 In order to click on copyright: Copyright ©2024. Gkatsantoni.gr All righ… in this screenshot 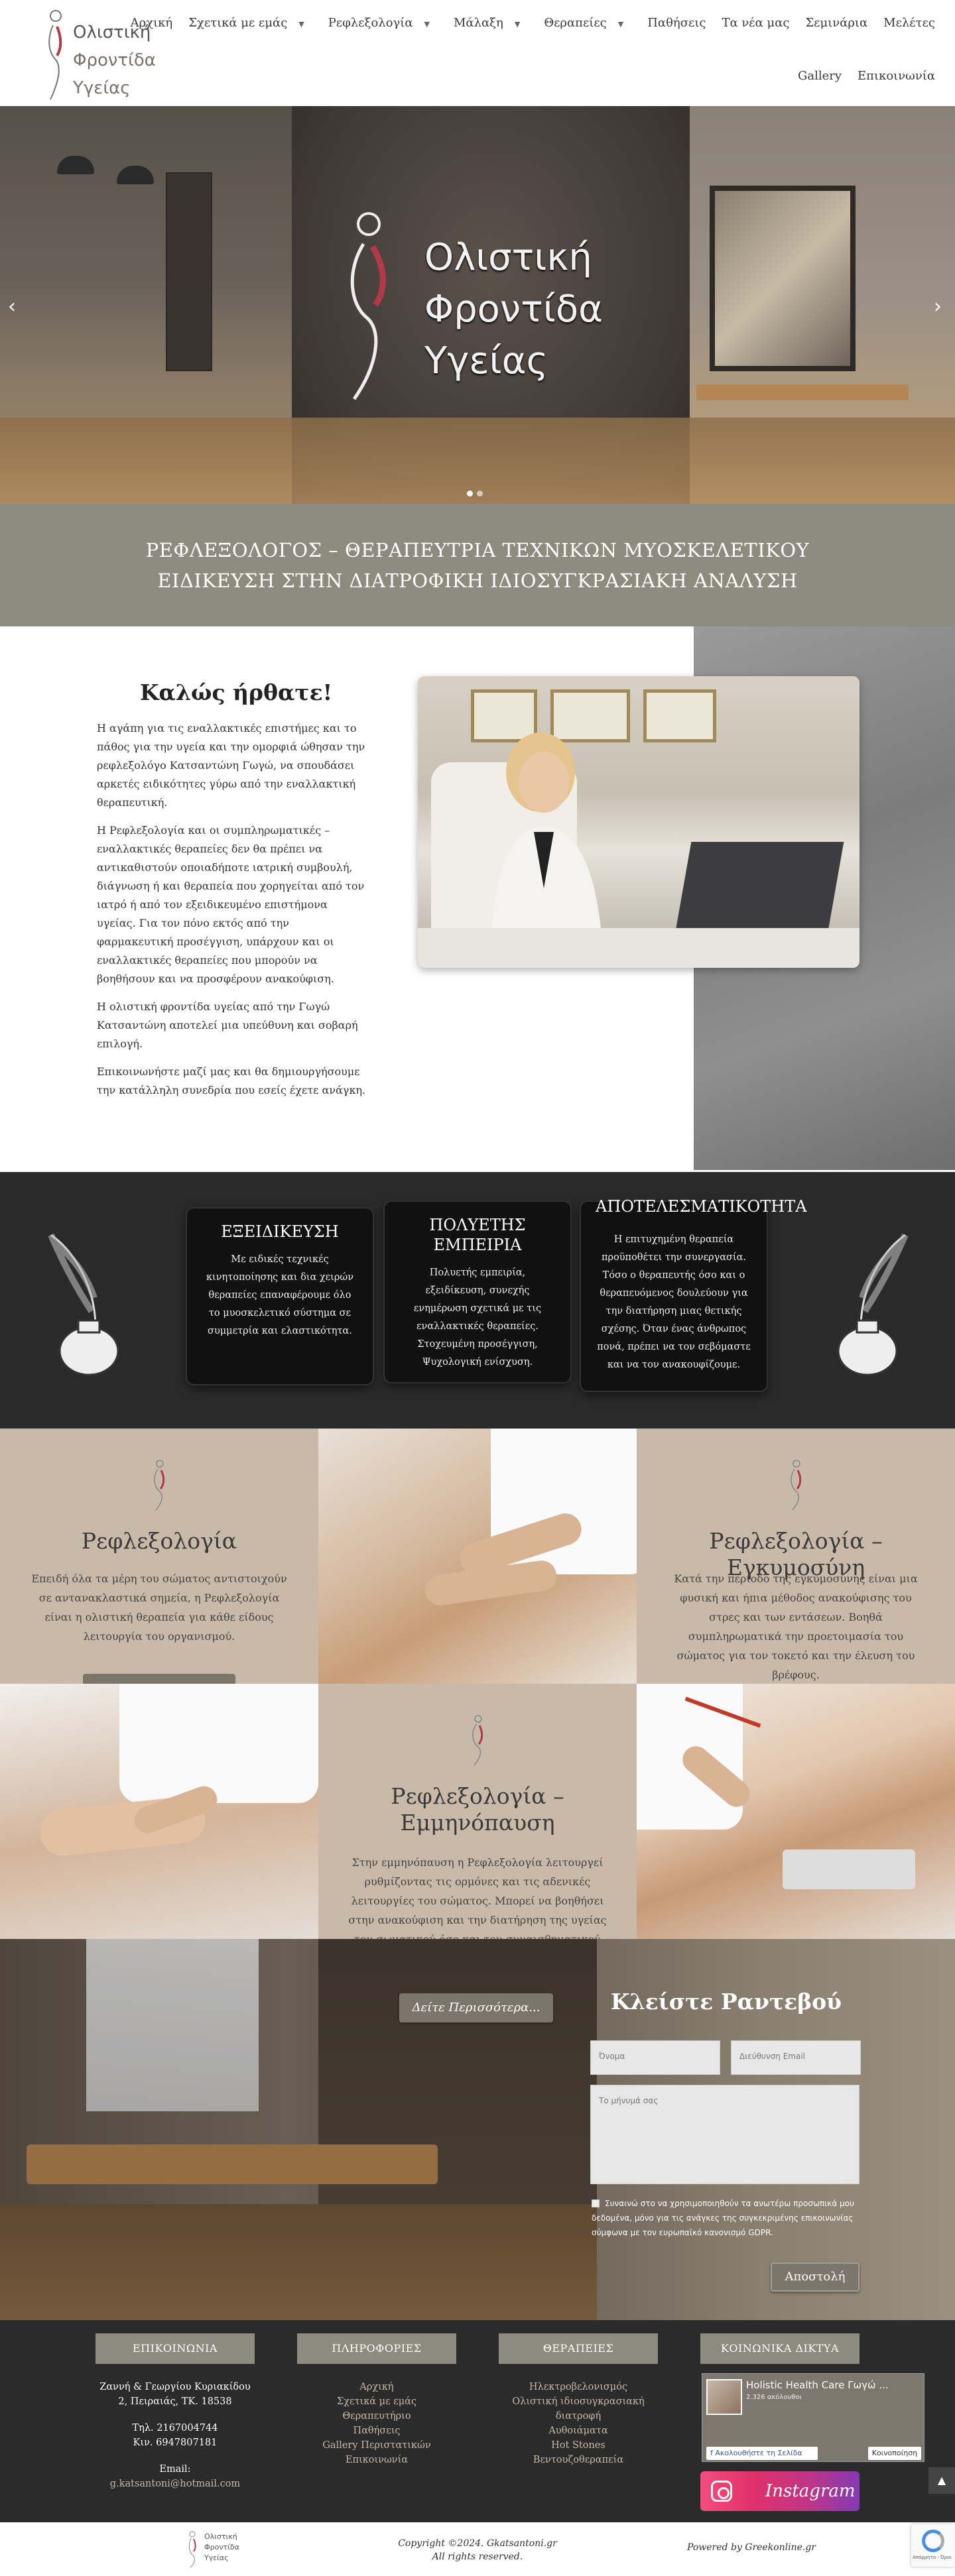, I will do `click(477, 2550)`.